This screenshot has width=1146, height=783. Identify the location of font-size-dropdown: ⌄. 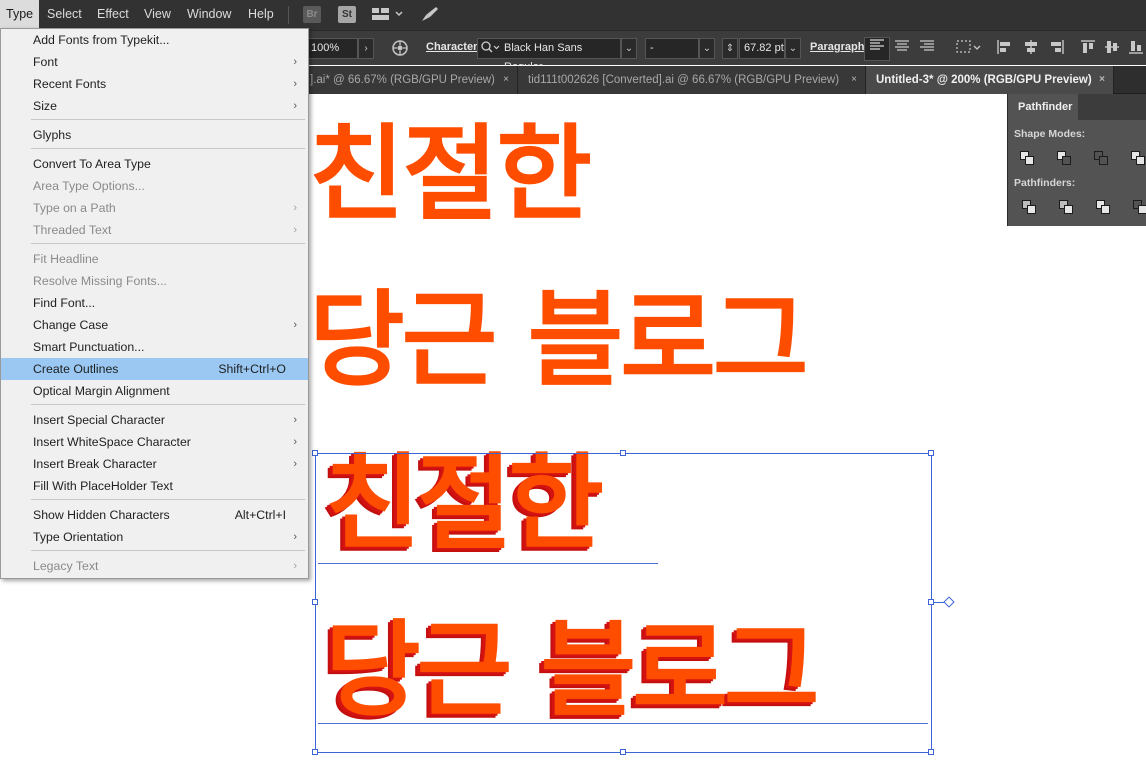
(793, 48).